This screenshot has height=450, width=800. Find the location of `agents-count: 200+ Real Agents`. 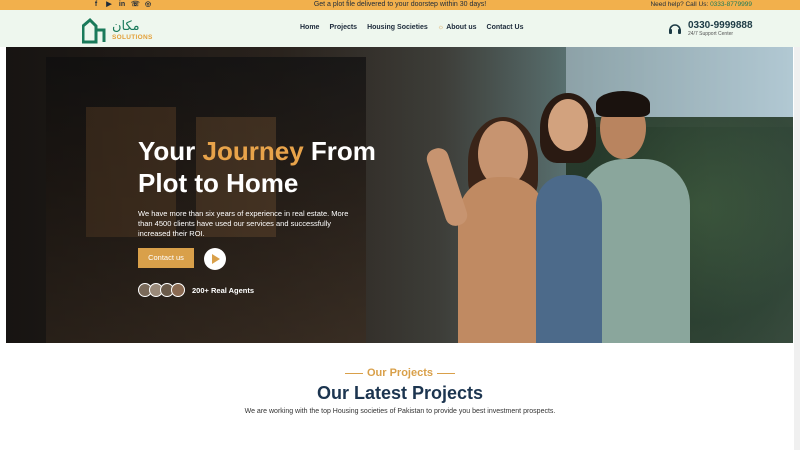

agents-count: 200+ Real Agents is located at coordinates (223, 290).